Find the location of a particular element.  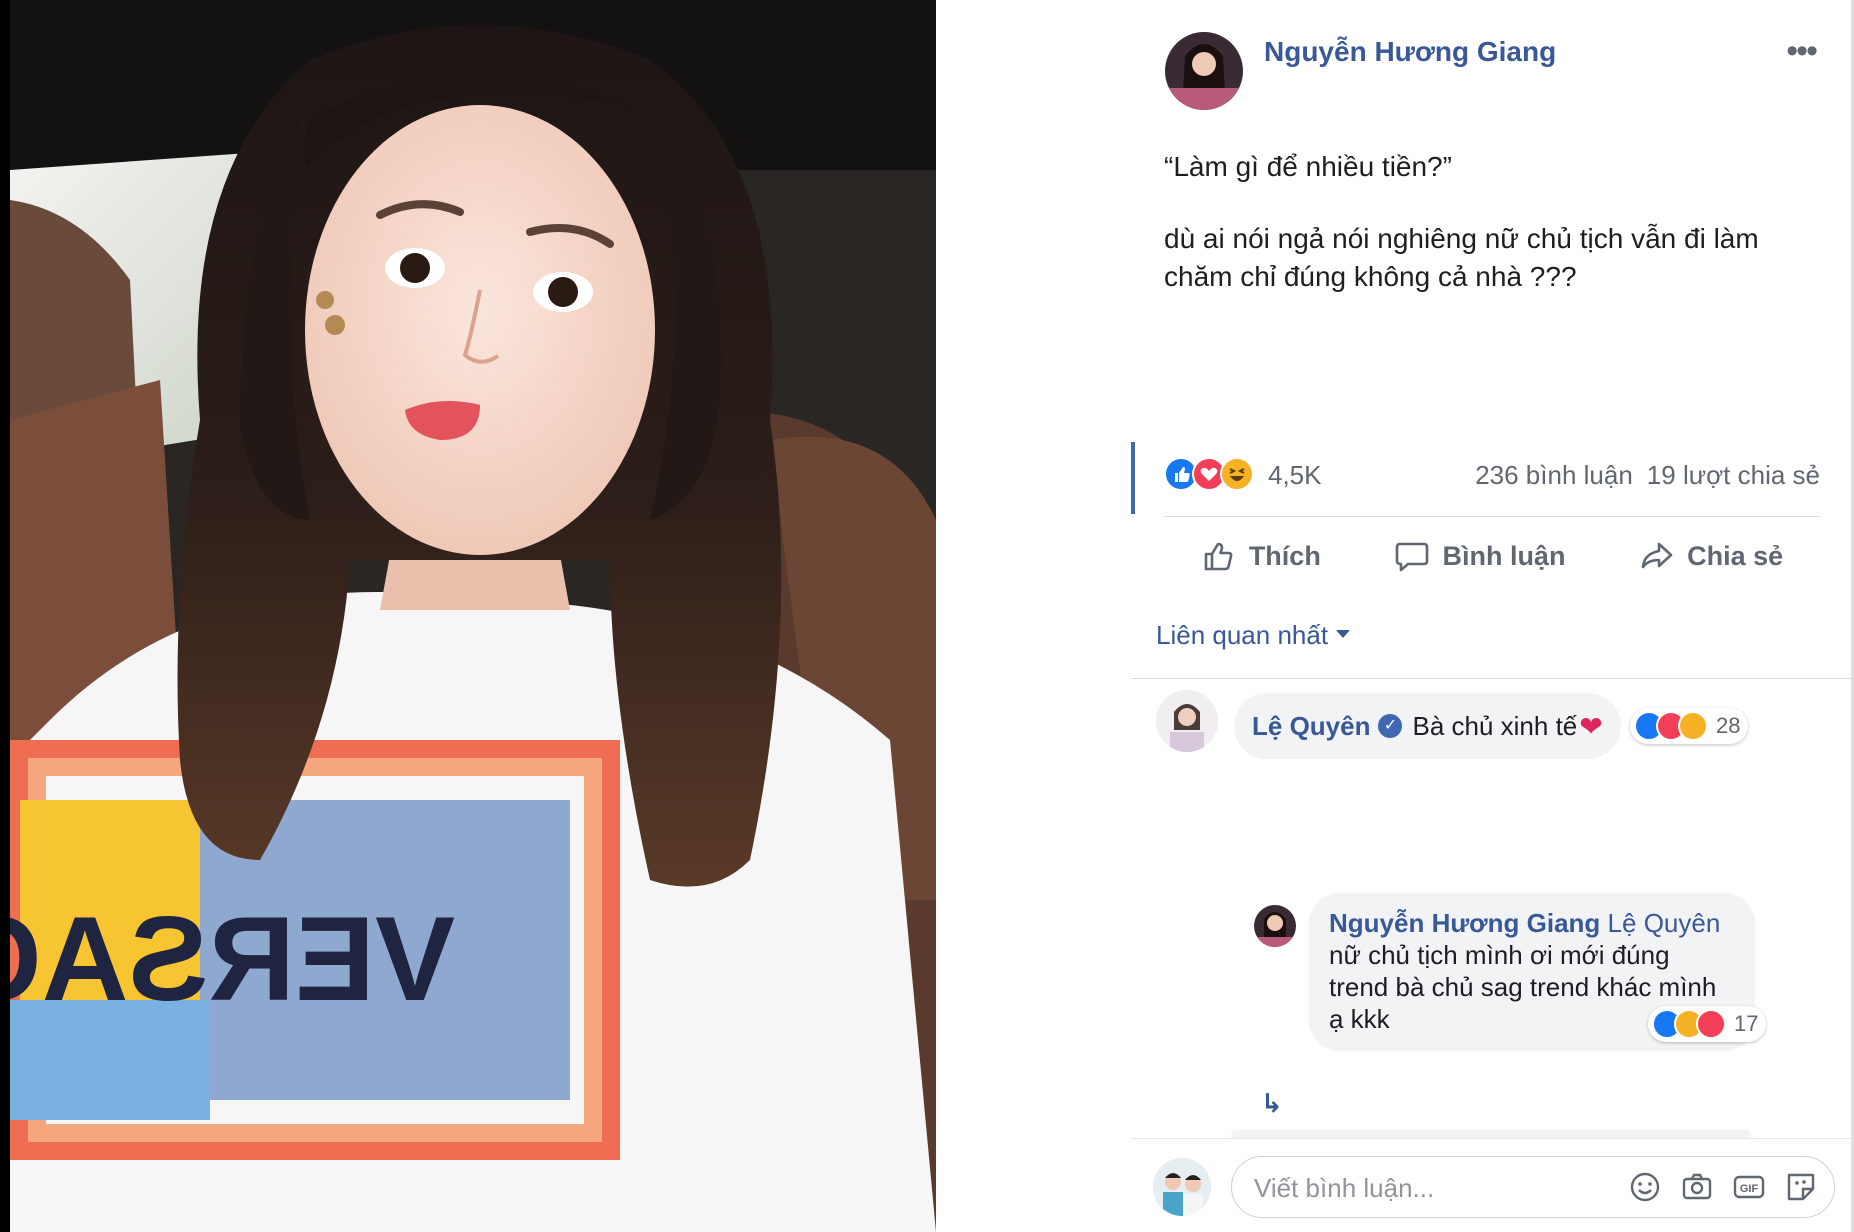

post-action-bar: Thích Bình luận Chia sẻ is located at coordinates (1492, 556).